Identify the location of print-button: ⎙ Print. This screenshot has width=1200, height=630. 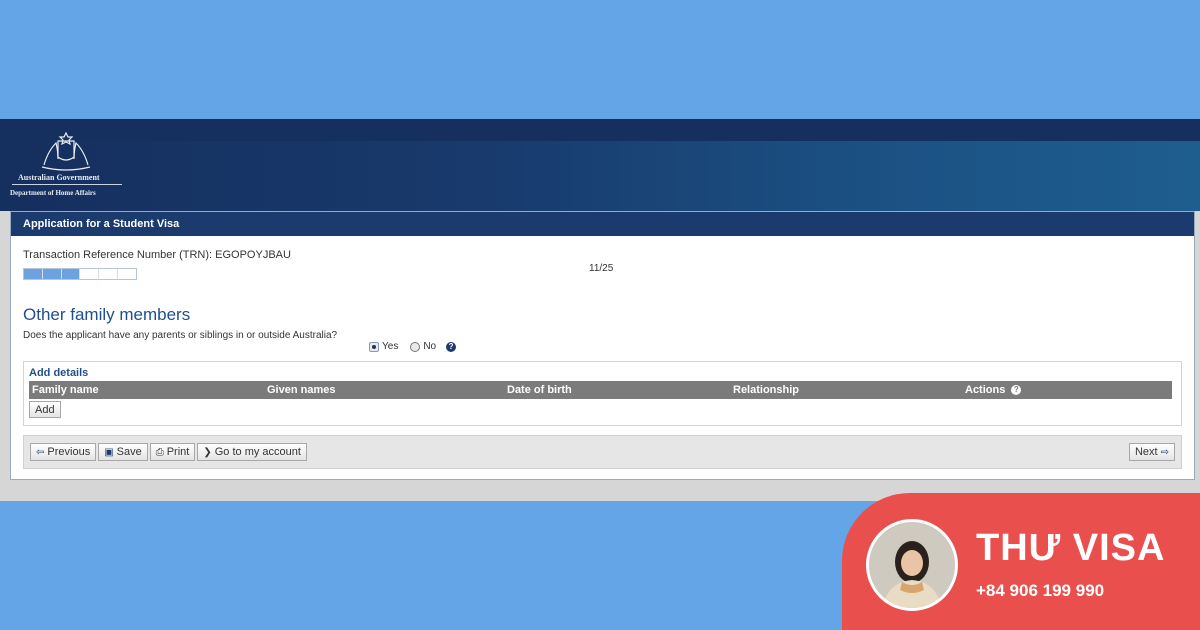
(172, 452).